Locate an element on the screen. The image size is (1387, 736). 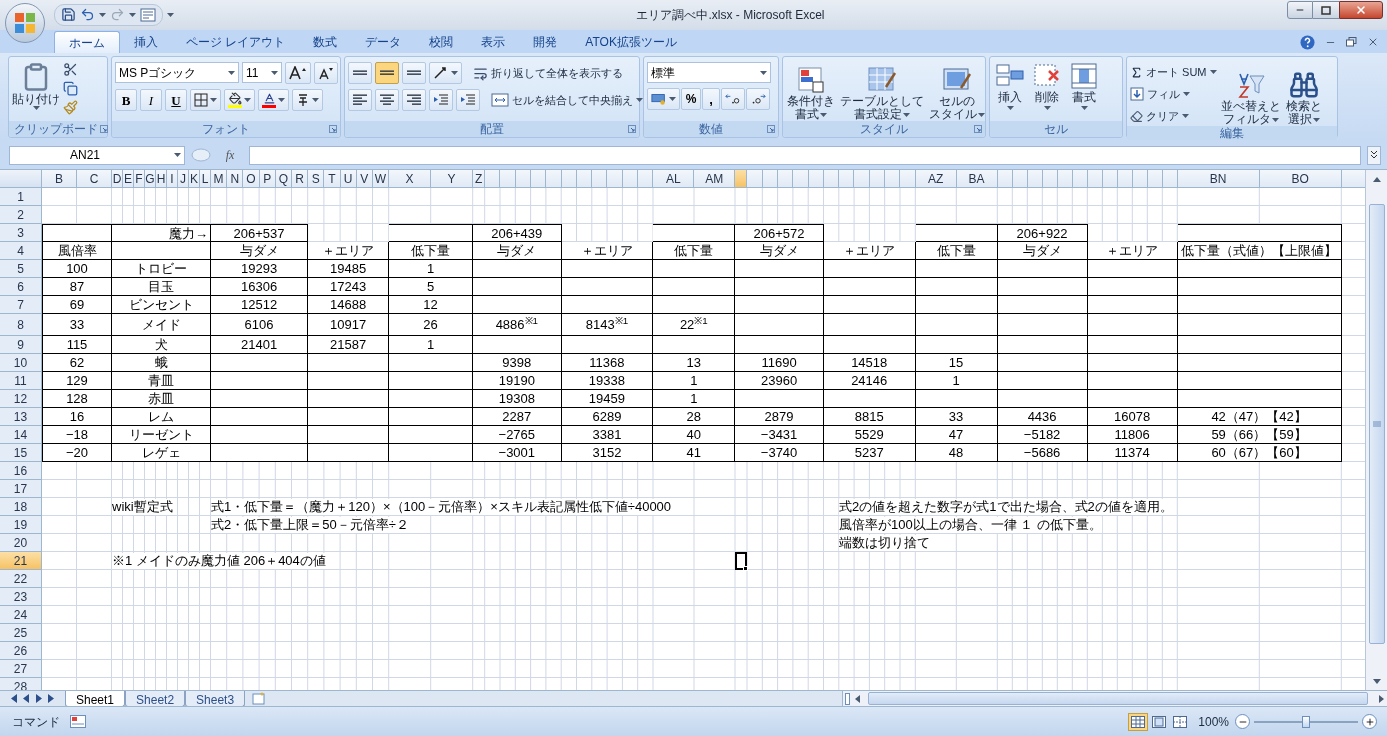
column-header: C is located at coordinates (94, 179).